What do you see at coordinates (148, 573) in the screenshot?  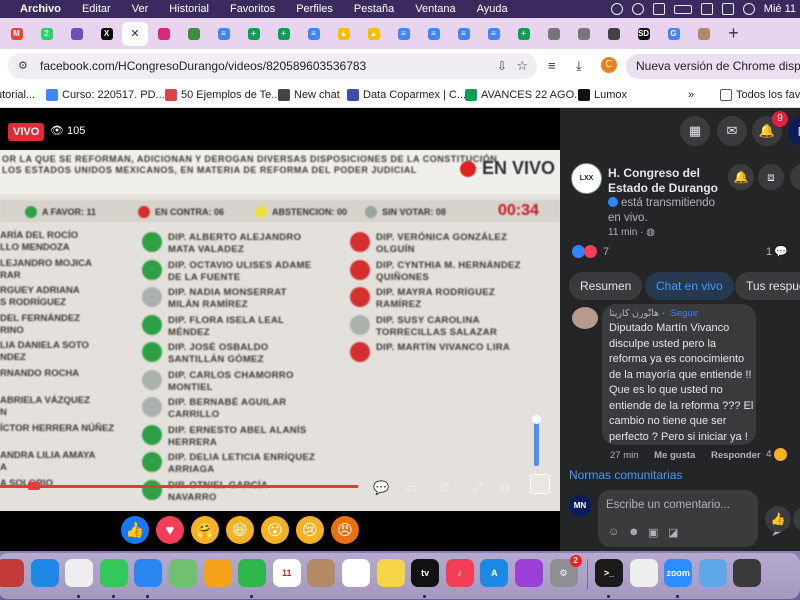 I see `mail-icon` at bounding box center [148, 573].